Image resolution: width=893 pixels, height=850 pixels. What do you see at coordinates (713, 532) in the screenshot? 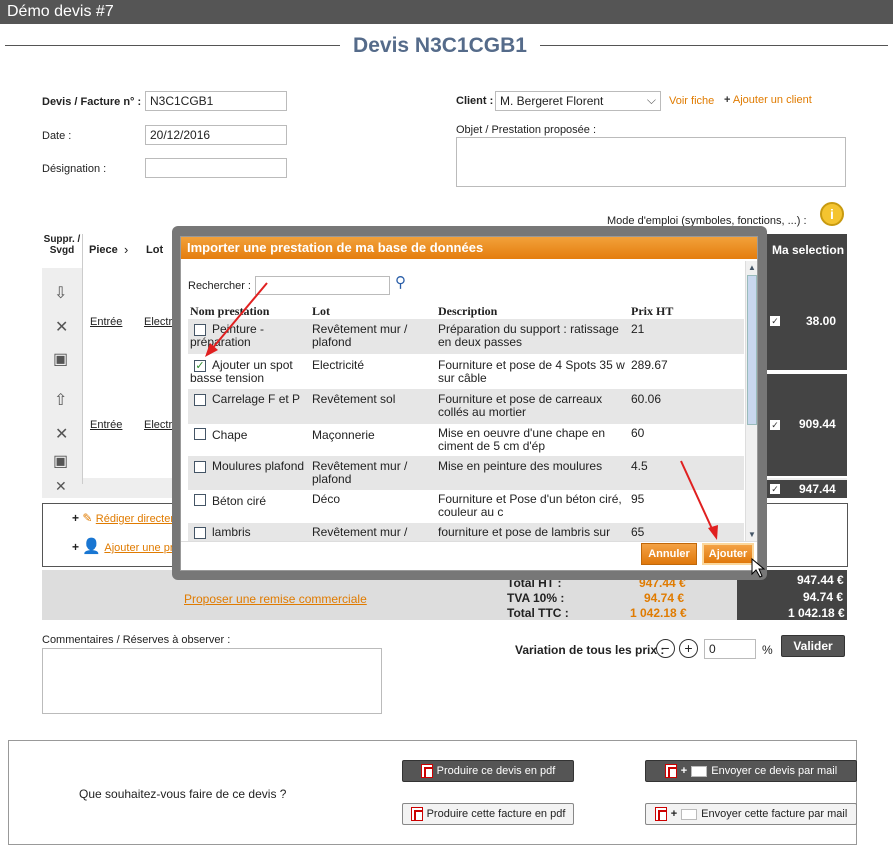
I see `arrow-head-icon` at bounding box center [713, 532].